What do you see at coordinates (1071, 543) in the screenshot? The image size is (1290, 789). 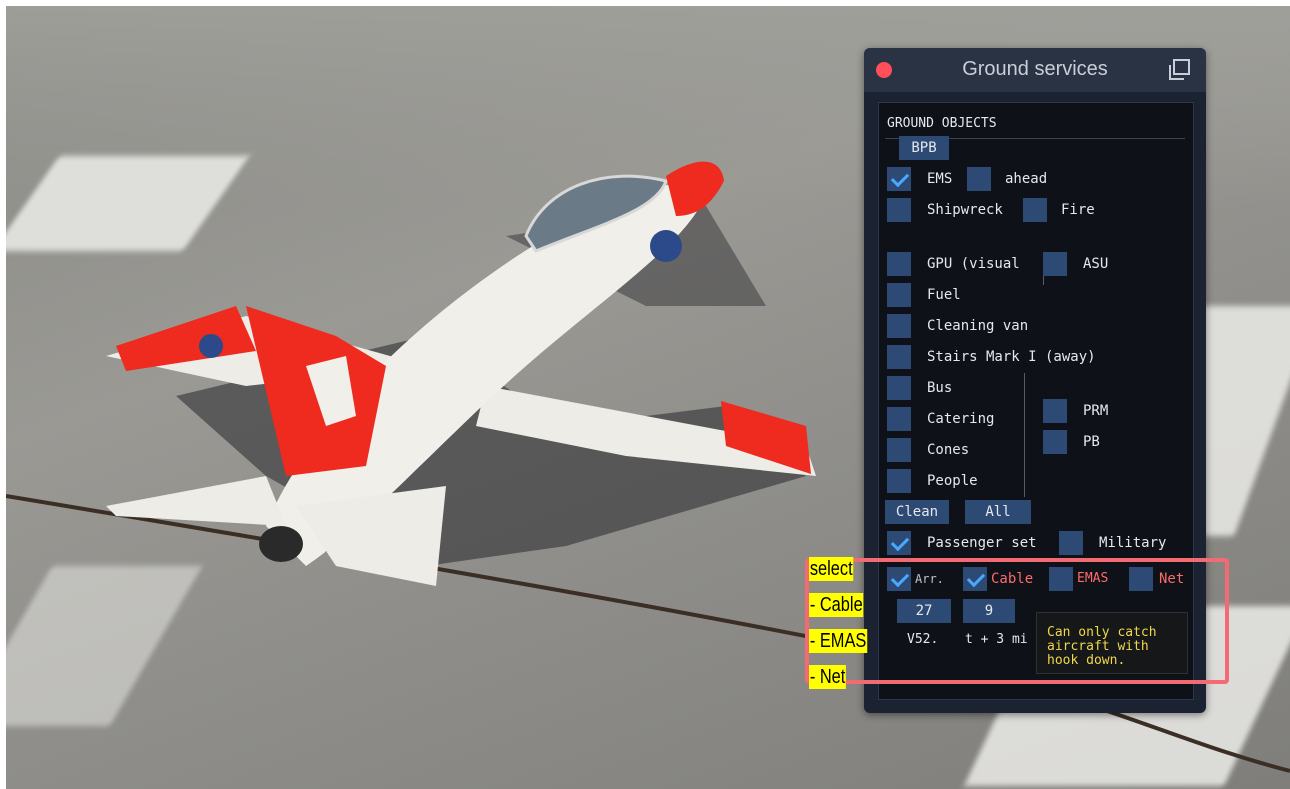 I see `military-checkbox` at bounding box center [1071, 543].